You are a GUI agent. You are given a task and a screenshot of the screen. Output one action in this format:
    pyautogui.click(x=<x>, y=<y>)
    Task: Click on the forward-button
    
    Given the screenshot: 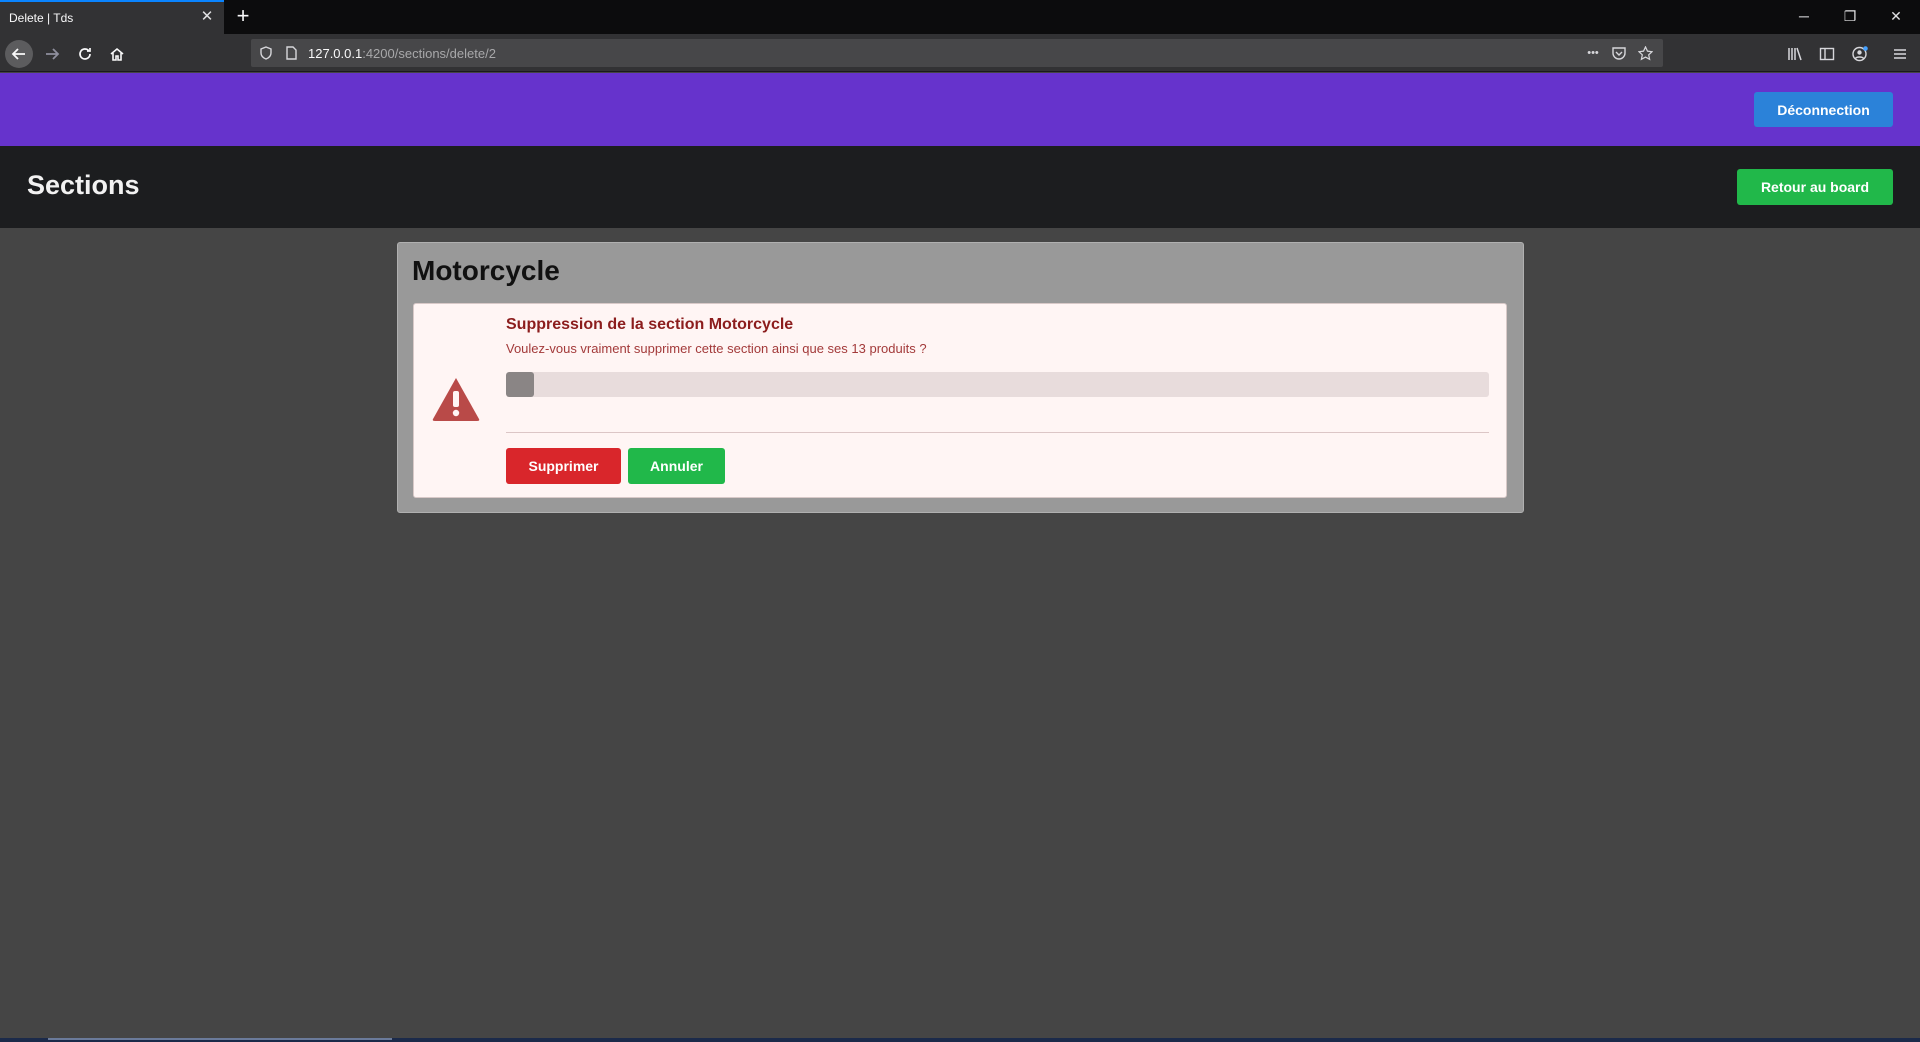 What is the action you would take?
    pyautogui.click(x=52, y=54)
    